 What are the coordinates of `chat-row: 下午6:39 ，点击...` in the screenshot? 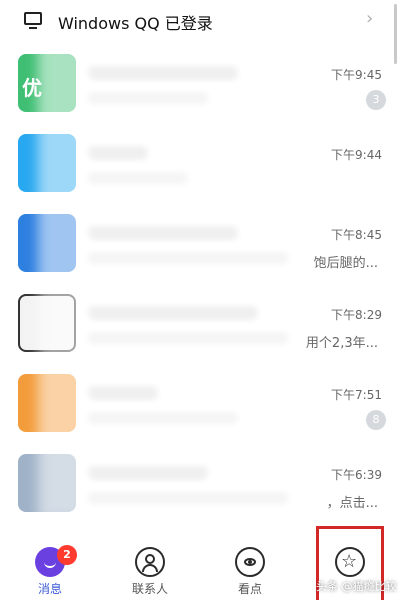 It's located at (200, 480).